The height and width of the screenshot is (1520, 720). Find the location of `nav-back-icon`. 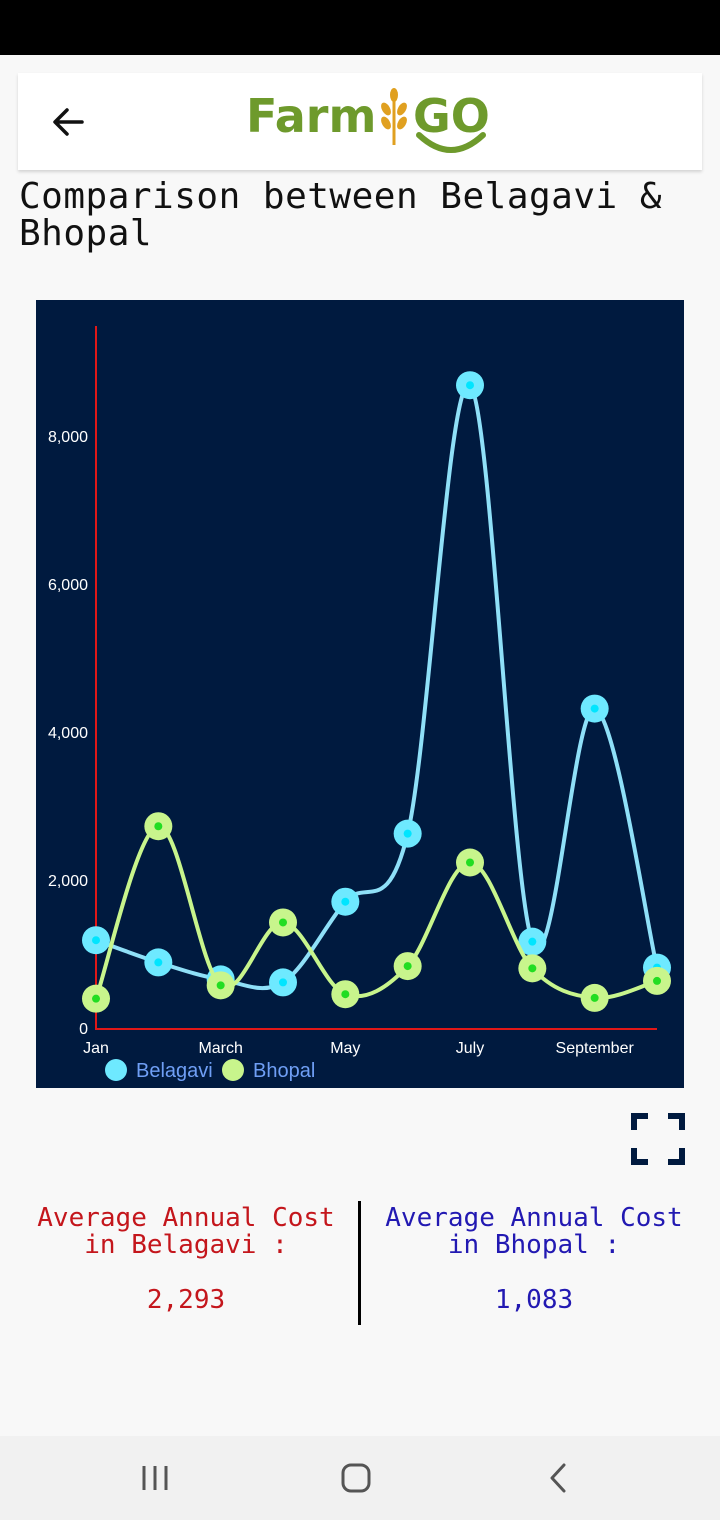

nav-back-icon is located at coordinates (558, 1478).